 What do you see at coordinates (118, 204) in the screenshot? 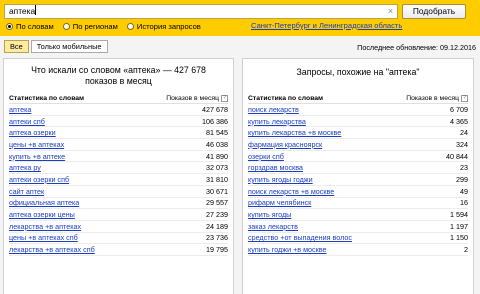
I see `table-row: официальная аптека 29 557` at bounding box center [118, 204].